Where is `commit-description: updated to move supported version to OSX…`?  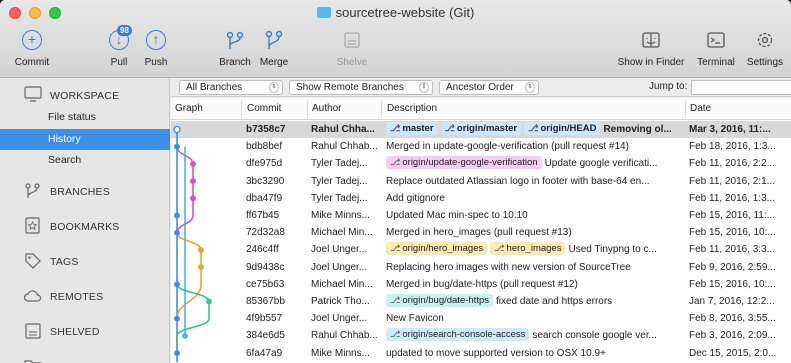 commit-description: updated to move supported version to OSX… is located at coordinates (536, 353).